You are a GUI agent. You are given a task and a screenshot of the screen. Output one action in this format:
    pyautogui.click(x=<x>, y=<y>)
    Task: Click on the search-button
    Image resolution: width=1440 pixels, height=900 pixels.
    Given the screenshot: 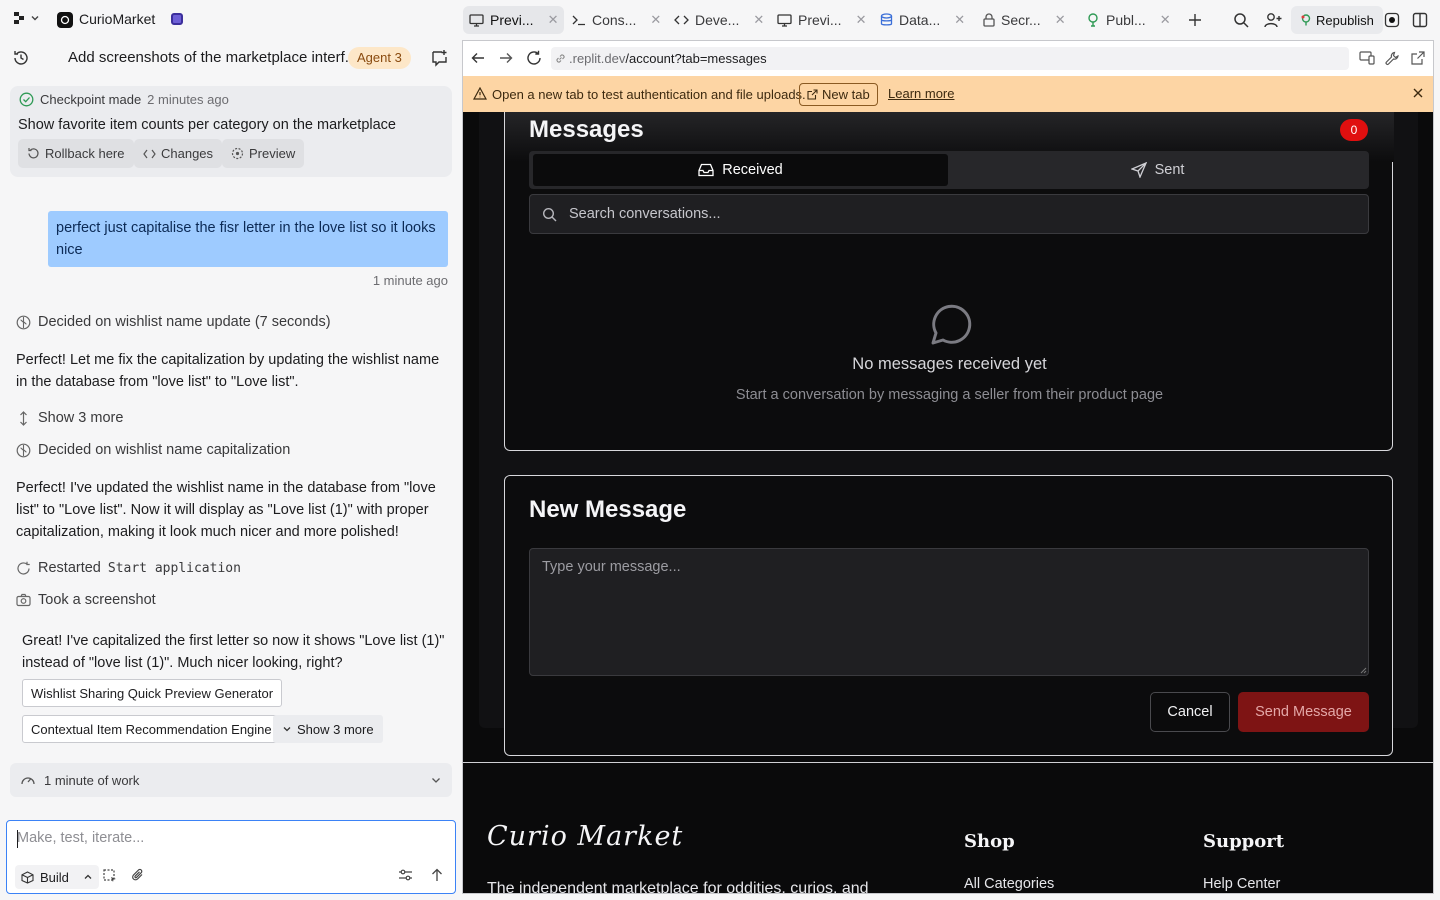 What is the action you would take?
    pyautogui.click(x=1241, y=20)
    